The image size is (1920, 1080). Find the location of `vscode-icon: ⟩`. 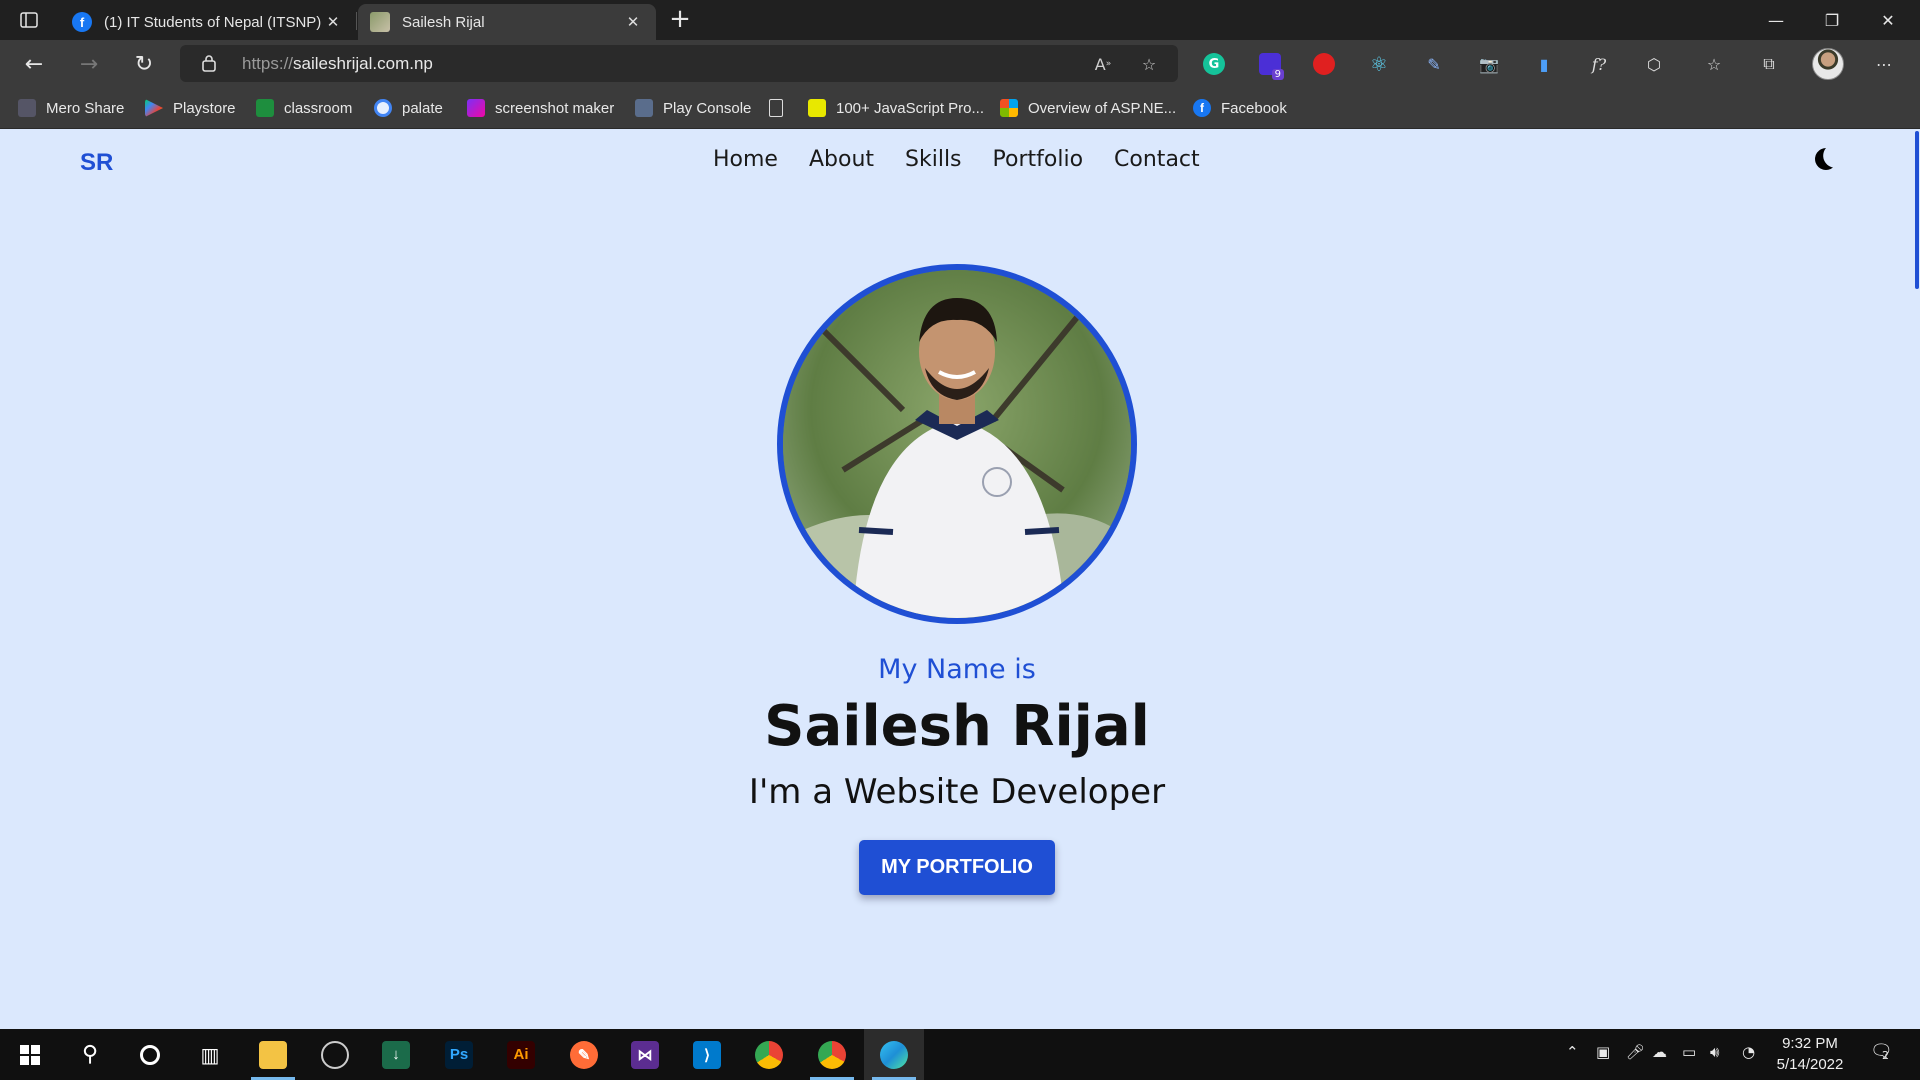

vscode-icon: ⟩ is located at coordinates (707, 1054).